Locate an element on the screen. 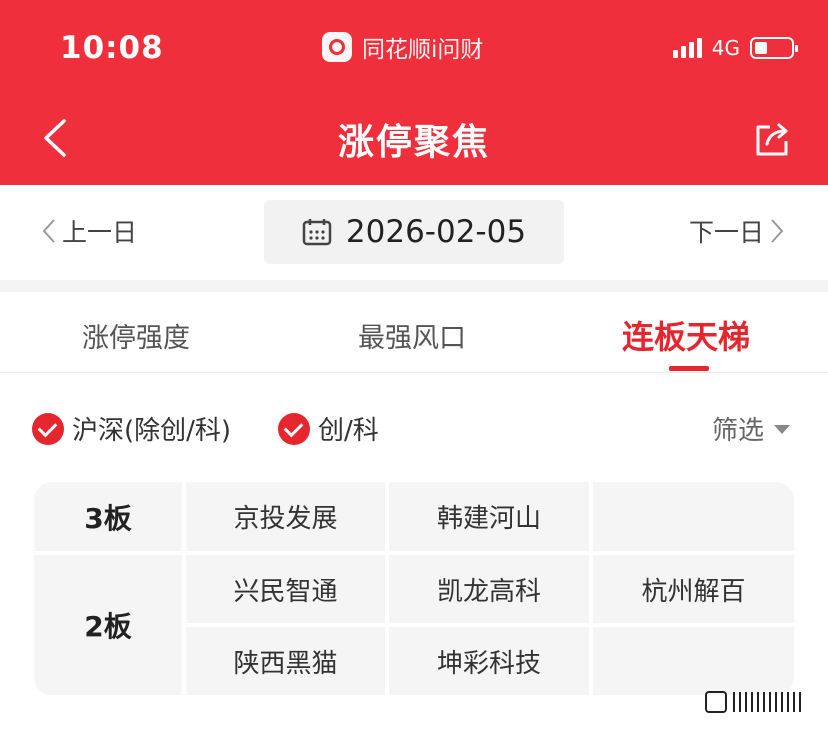 This screenshot has width=828, height=732. active-tab-indicator is located at coordinates (689, 368).